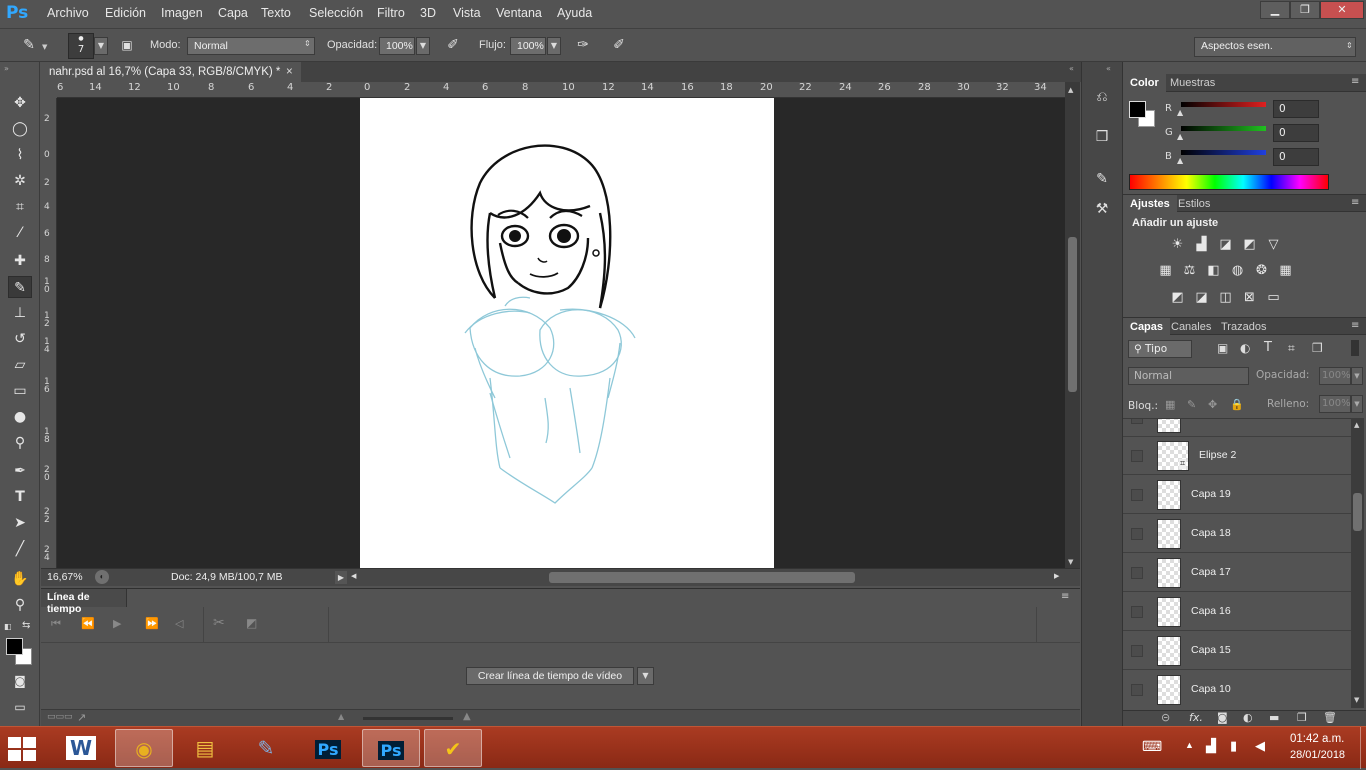  What do you see at coordinates (1201, 297) in the screenshot?
I see `posterize-icon: ◪` at bounding box center [1201, 297].